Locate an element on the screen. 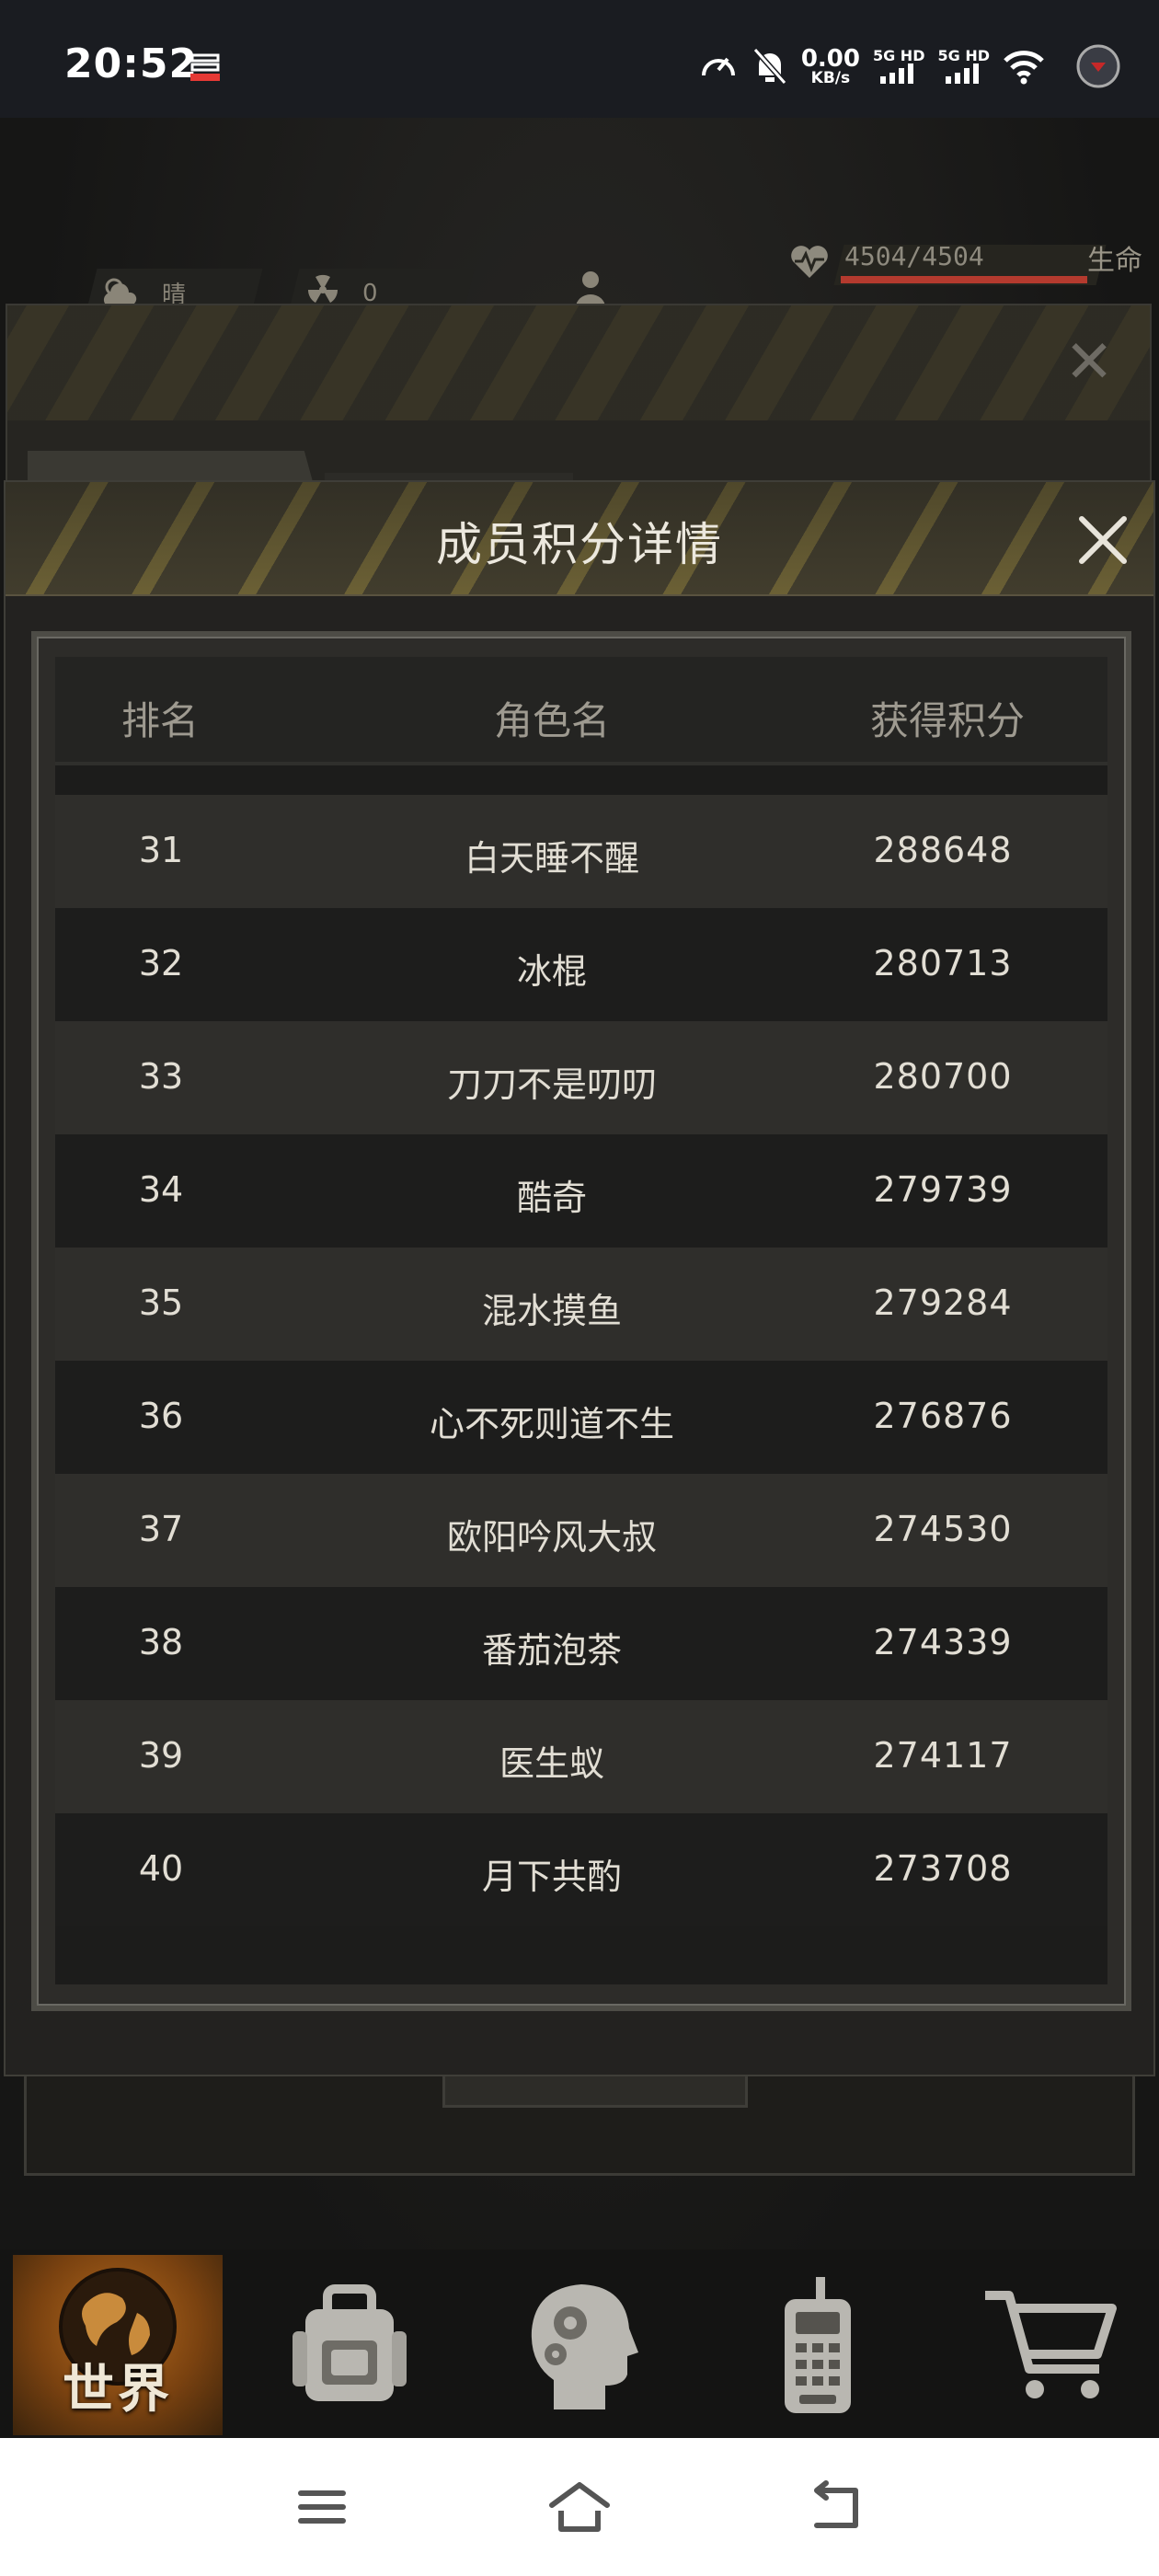 The image size is (1159, 2576). background-dialog-header is located at coordinates (578, 362).